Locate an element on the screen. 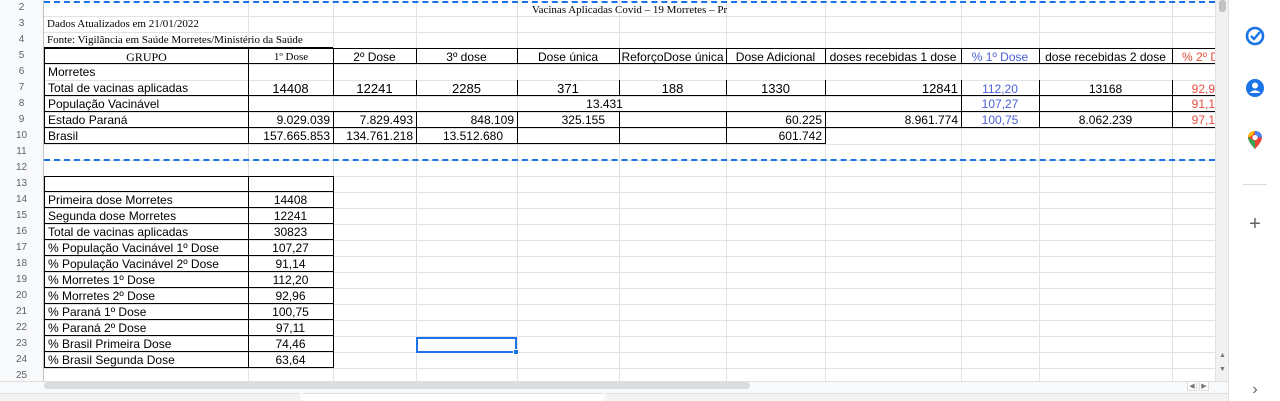 This screenshot has height=401, width=1280. fill-handle is located at coordinates (516, 352).